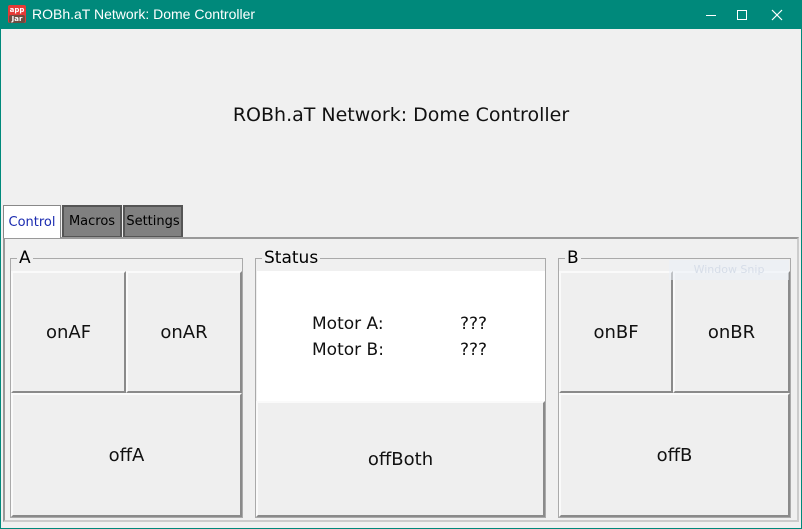  What do you see at coordinates (742, 14) in the screenshot?
I see `maximize-icon` at bounding box center [742, 14].